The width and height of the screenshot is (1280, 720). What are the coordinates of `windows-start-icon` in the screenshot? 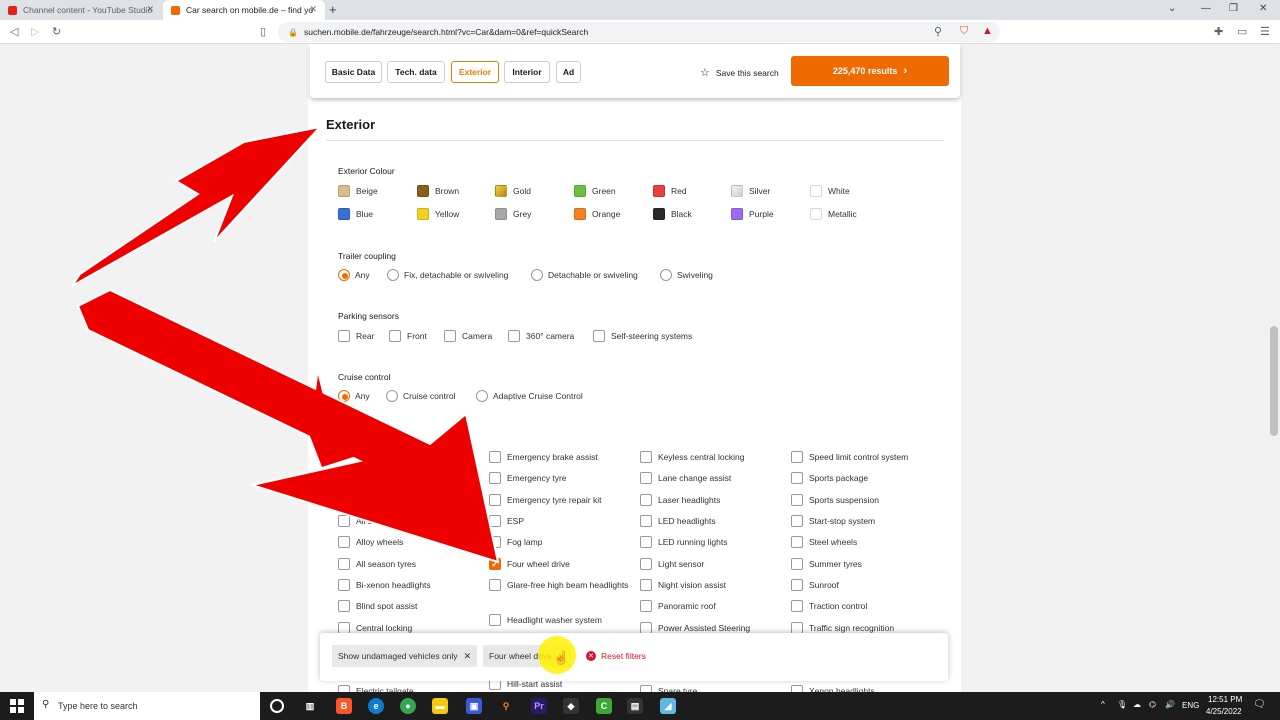 It's located at (17, 706).